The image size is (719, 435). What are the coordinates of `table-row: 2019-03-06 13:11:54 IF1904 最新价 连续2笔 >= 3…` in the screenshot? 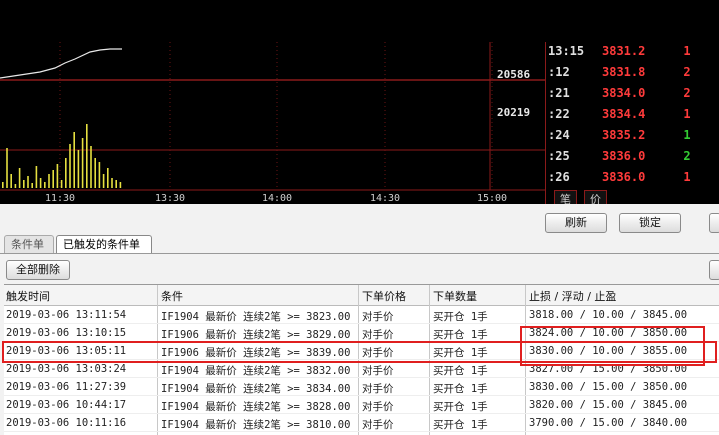 It's located at (361, 315).